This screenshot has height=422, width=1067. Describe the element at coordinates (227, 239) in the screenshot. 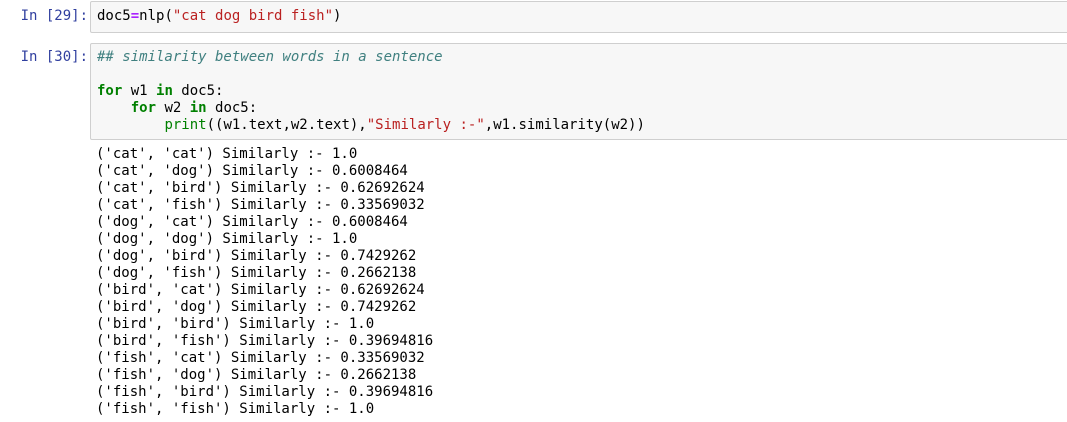

I see `output-line: ('dog', 'dog') Similarly :- 1.0` at that location.